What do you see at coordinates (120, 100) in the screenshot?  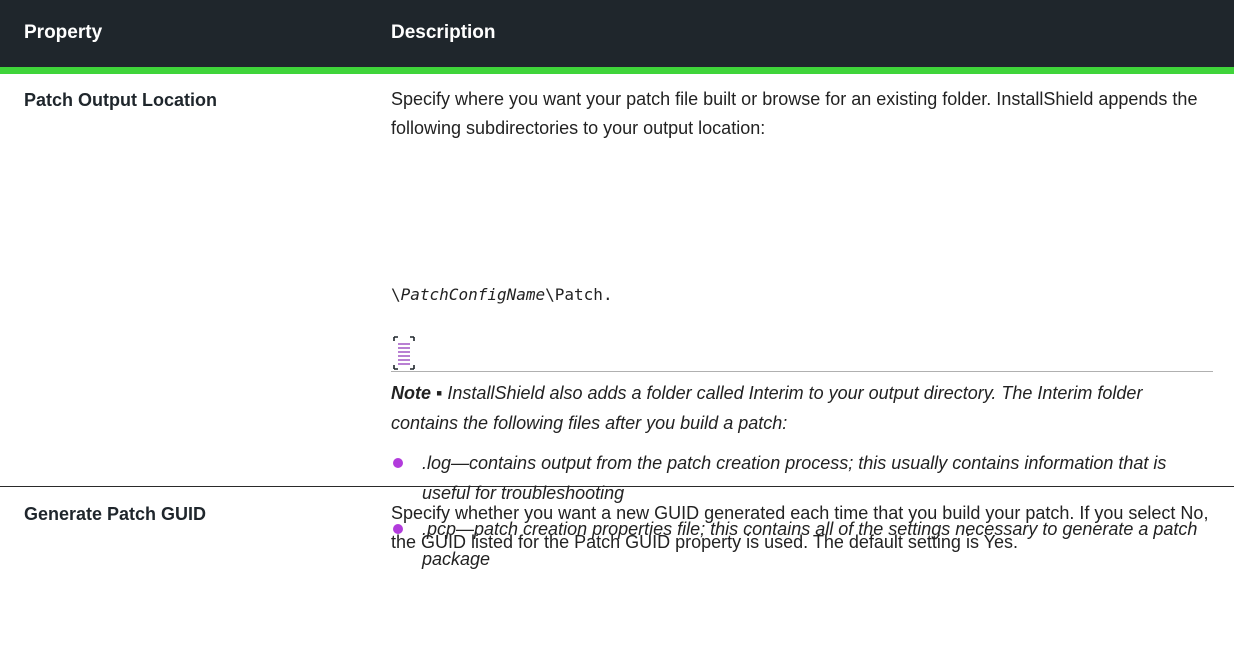 I see `property-name: Patch Output Location` at bounding box center [120, 100].